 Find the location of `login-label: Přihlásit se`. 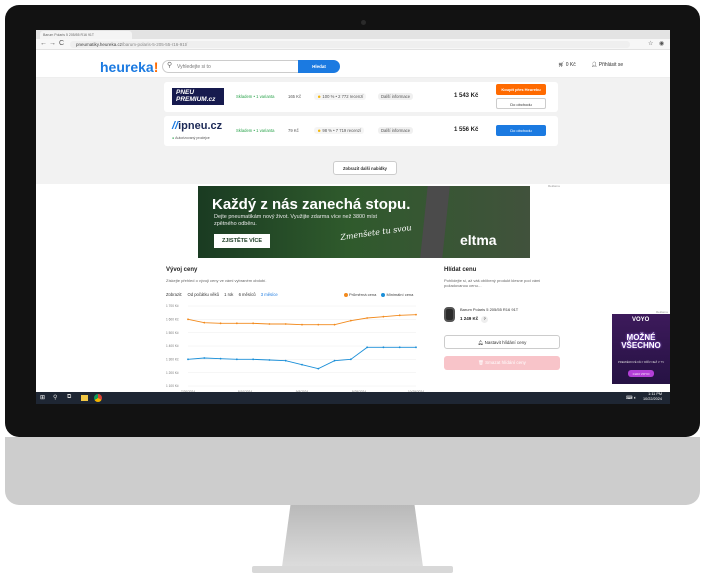

login-label: Přihlásit se is located at coordinates (611, 65).